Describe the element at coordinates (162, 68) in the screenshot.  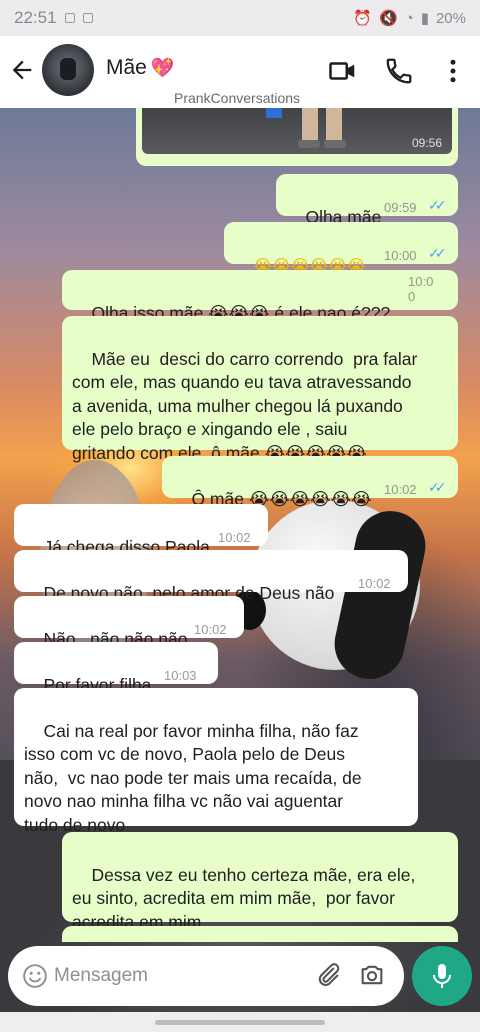
I see `heart-emoji: 💖` at that location.